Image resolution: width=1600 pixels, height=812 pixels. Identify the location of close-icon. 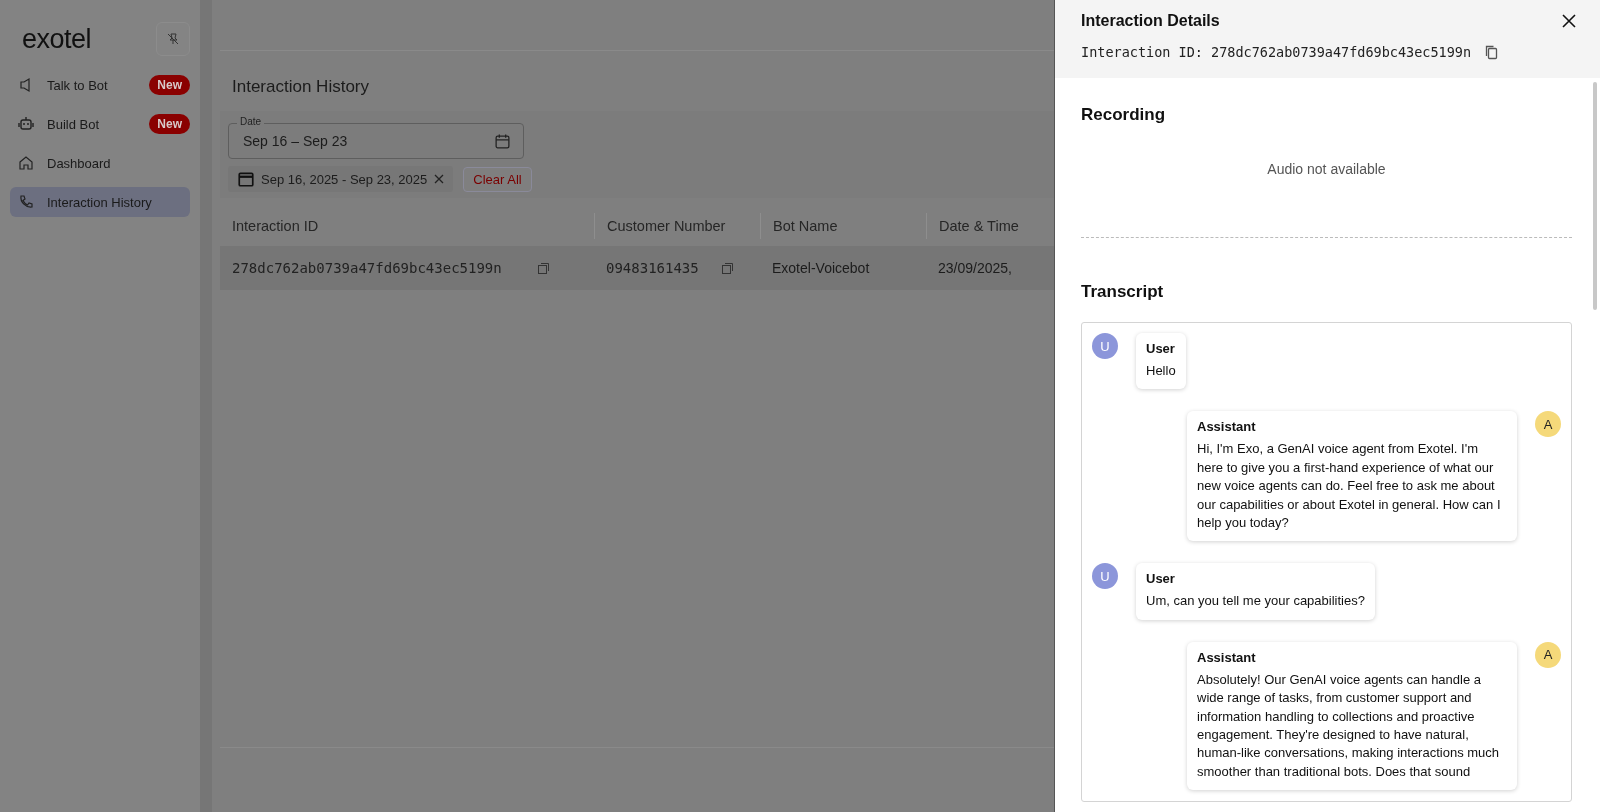
(1569, 21).